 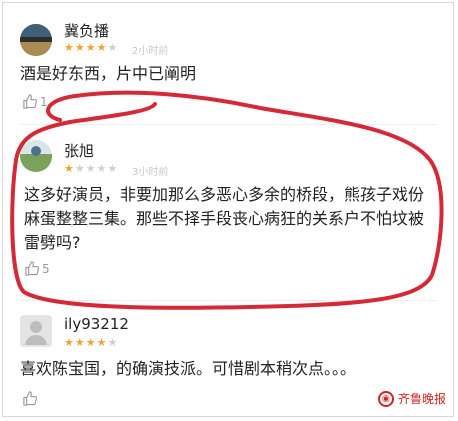 I want to click on like-button: 5, so click(x=37, y=268).